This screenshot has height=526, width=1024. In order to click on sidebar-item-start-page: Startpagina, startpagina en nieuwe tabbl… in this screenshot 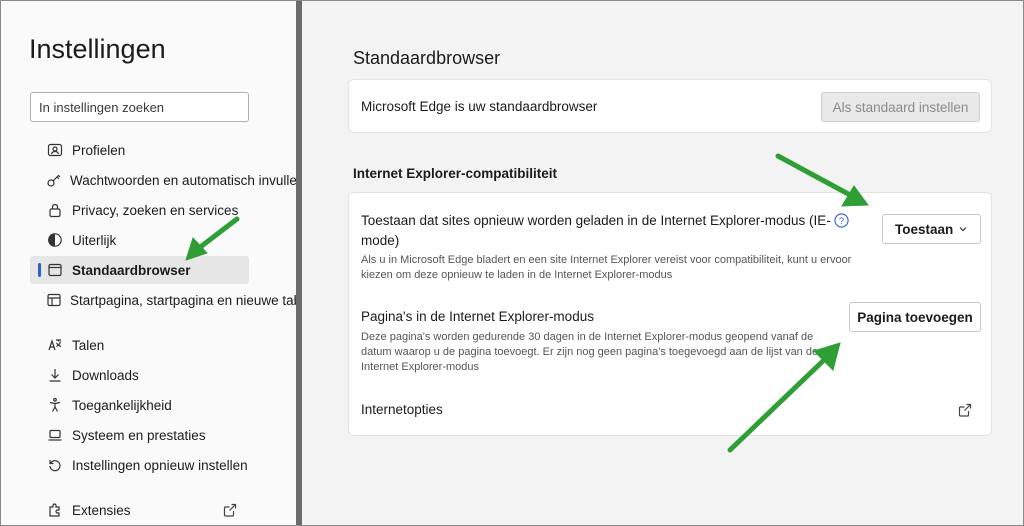, I will do `click(163, 300)`.